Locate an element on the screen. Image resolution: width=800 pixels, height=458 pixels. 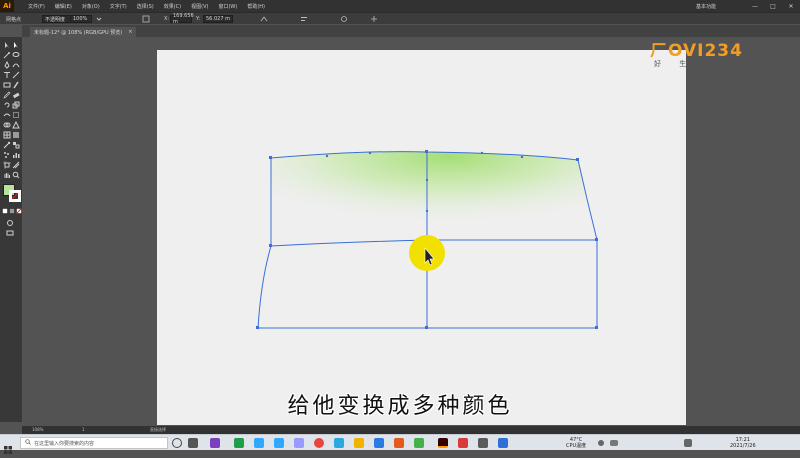
notification-icon is located at coordinates (688, 443).